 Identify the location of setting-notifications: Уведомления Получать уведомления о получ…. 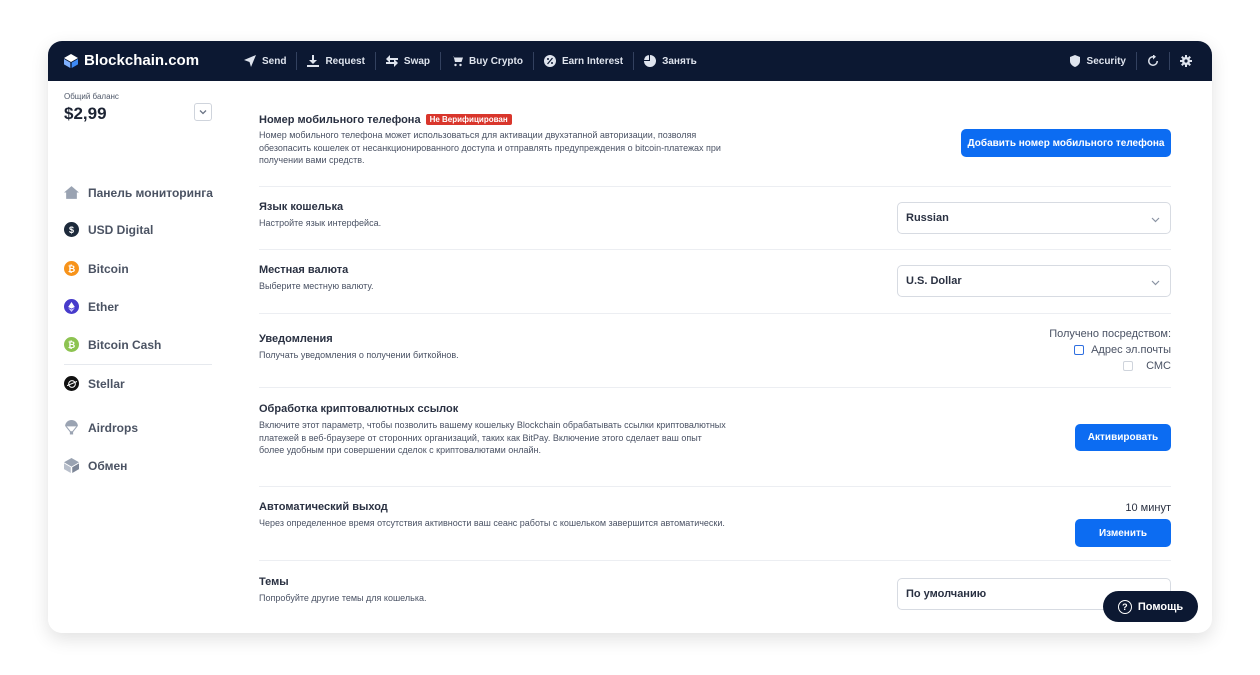
(715, 351).